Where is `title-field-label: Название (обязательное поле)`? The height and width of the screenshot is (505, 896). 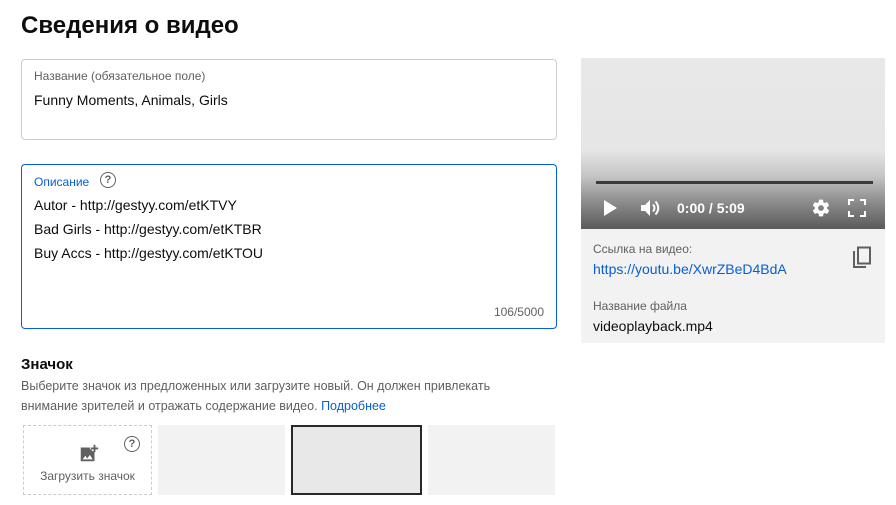 title-field-label: Название (обязательное поле) is located at coordinates (120, 76).